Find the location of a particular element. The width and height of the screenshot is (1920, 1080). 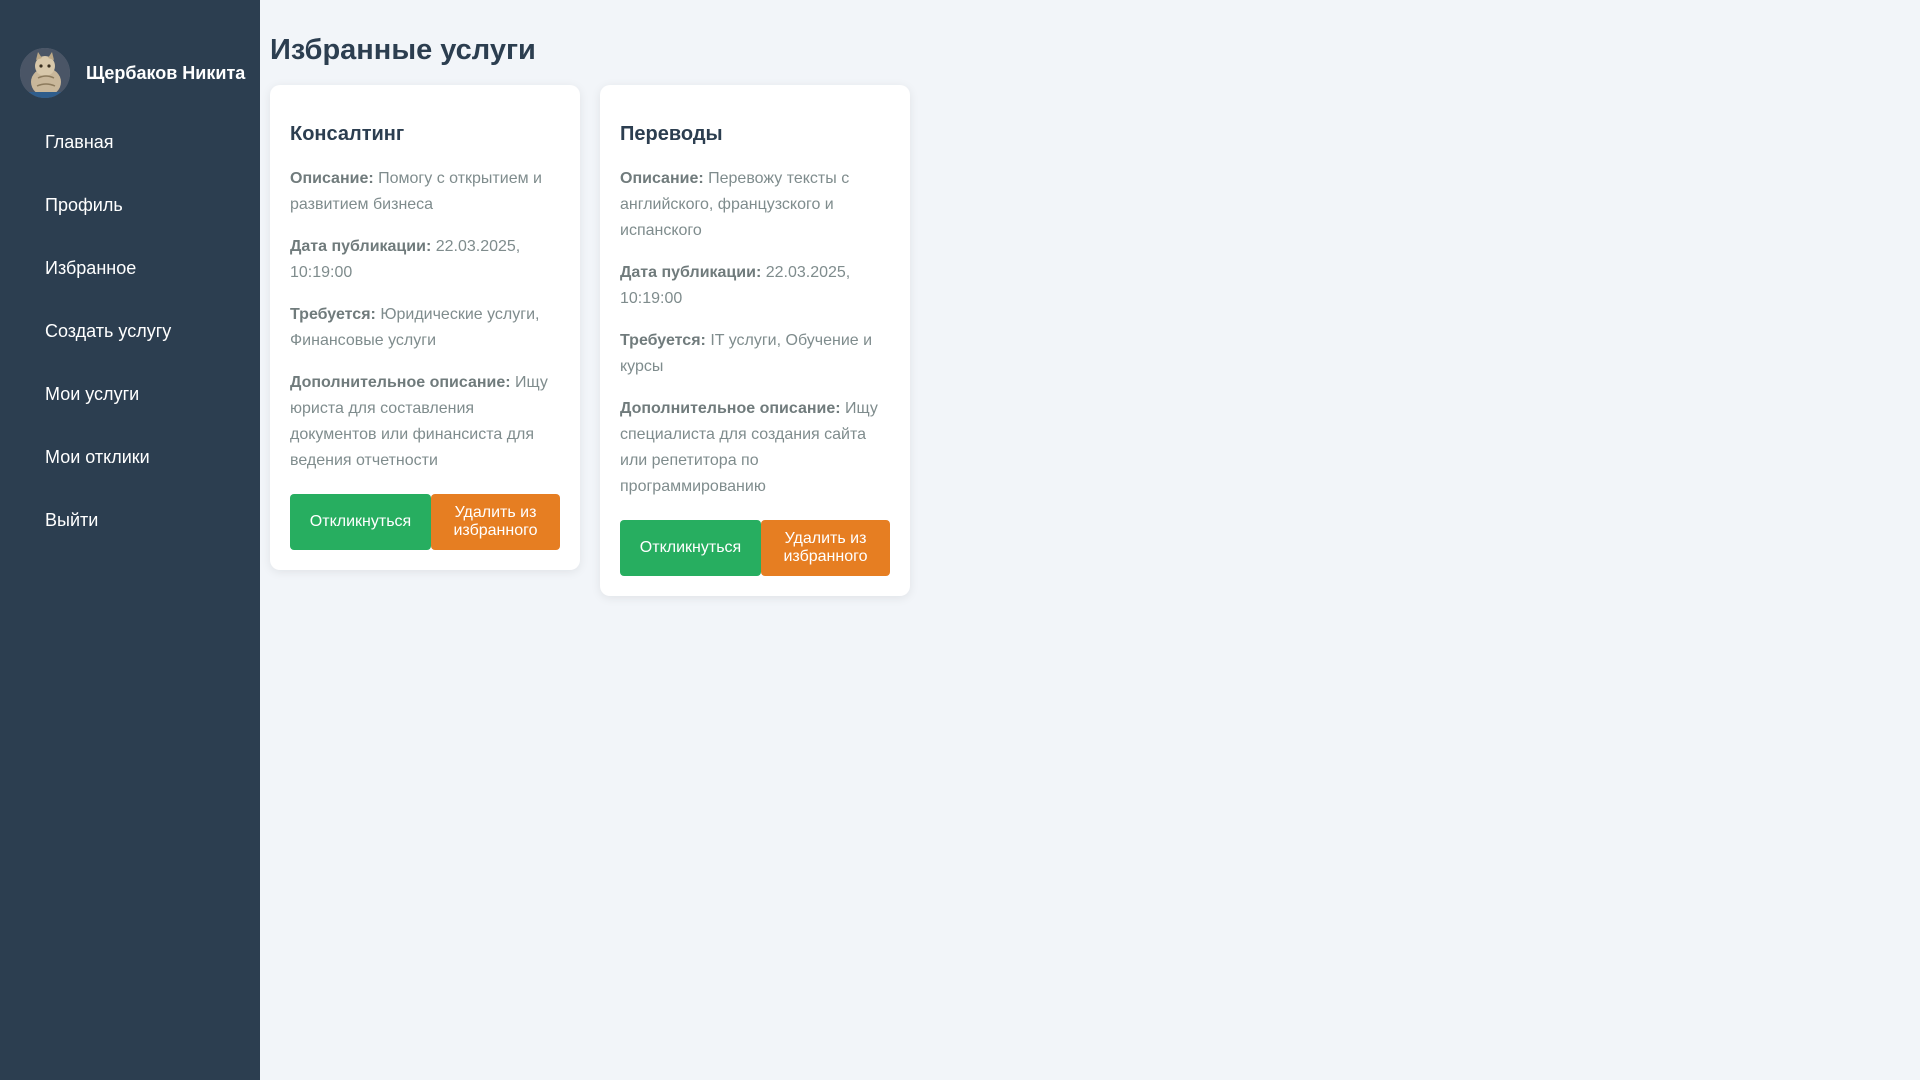

avatar is located at coordinates (45, 73).